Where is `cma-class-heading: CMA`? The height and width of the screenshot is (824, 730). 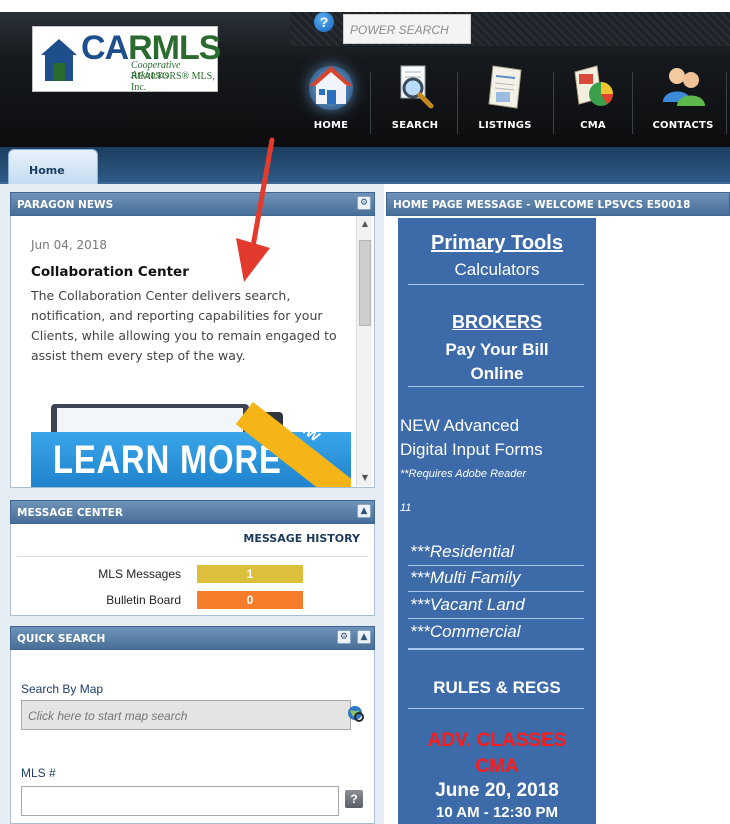
cma-class-heading: CMA is located at coordinates (497, 766).